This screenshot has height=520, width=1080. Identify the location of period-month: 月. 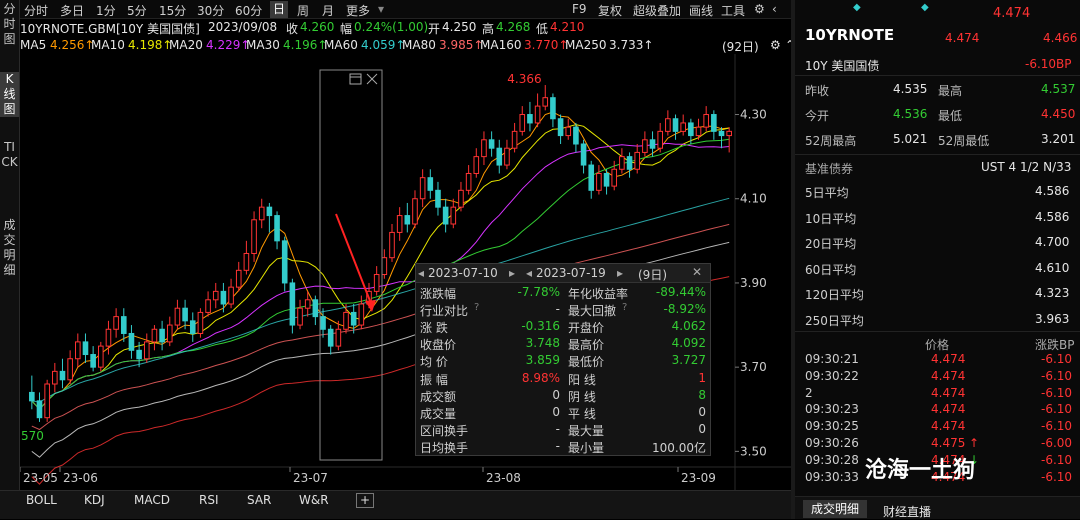
(328, 10).